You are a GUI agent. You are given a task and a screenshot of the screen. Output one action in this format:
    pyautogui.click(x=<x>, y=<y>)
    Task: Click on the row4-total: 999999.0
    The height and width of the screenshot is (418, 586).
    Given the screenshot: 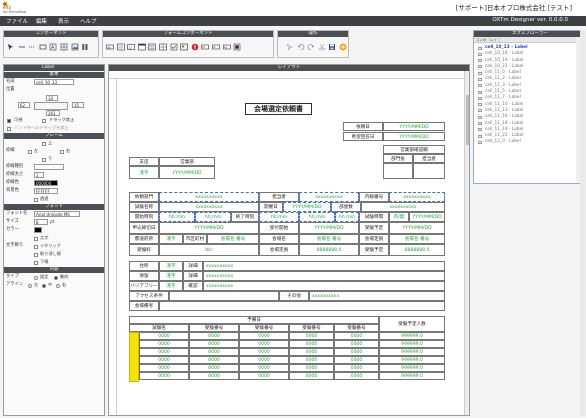 What is the action you would take?
    pyautogui.click(x=412, y=360)
    